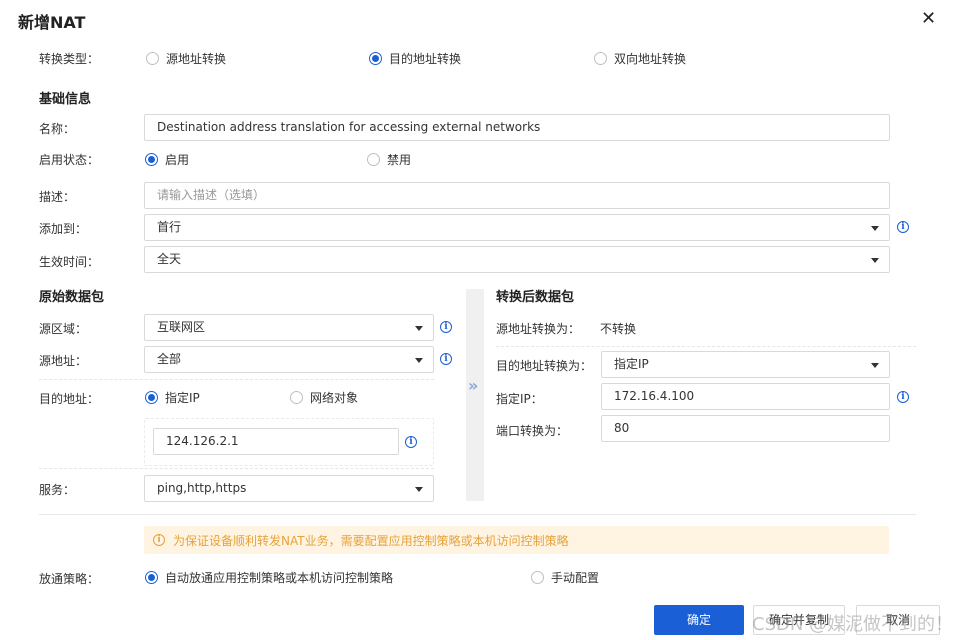 The height and width of the screenshot is (640, 957). I want to click on radio-label: 禁用, so click(399, 160).